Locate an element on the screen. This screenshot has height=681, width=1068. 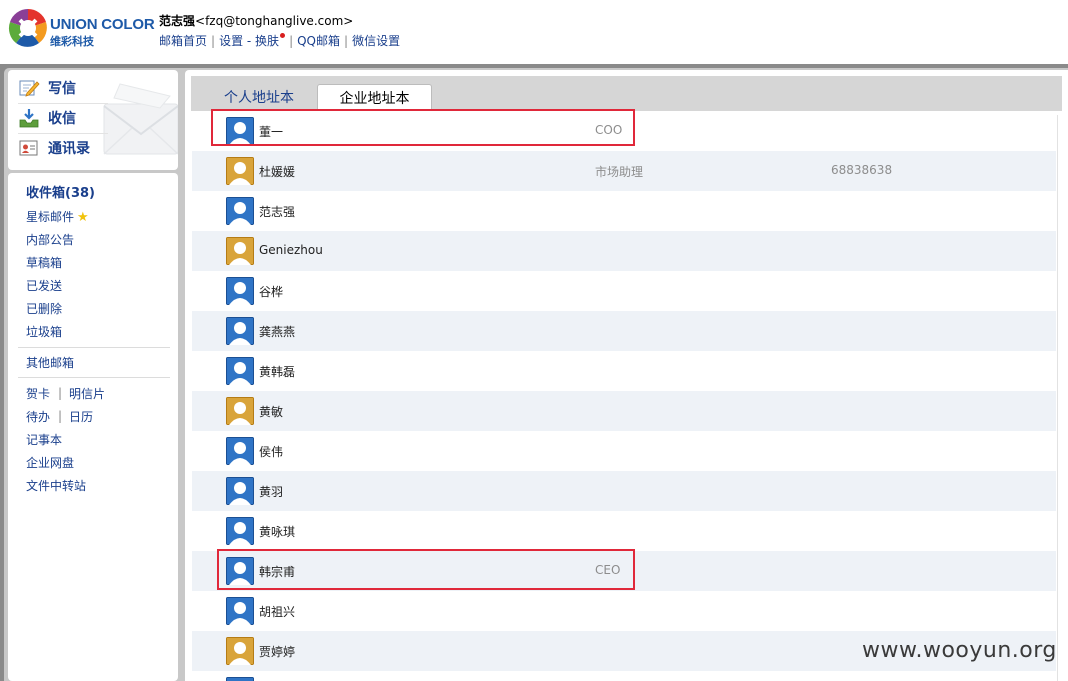
contact-row: 黄咏琪 is located at coordinates (624, 531).